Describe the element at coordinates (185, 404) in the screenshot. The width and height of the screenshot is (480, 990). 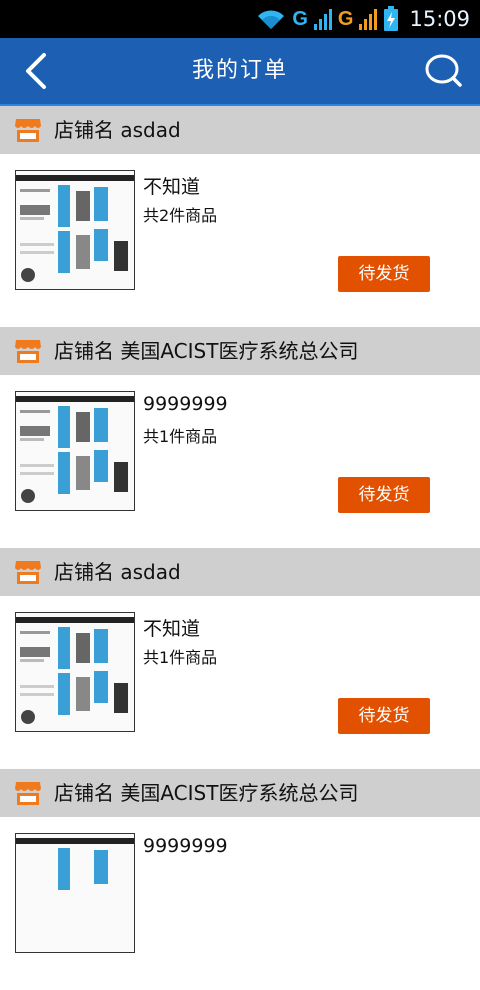
I see `product-name: 9999999` at that location.